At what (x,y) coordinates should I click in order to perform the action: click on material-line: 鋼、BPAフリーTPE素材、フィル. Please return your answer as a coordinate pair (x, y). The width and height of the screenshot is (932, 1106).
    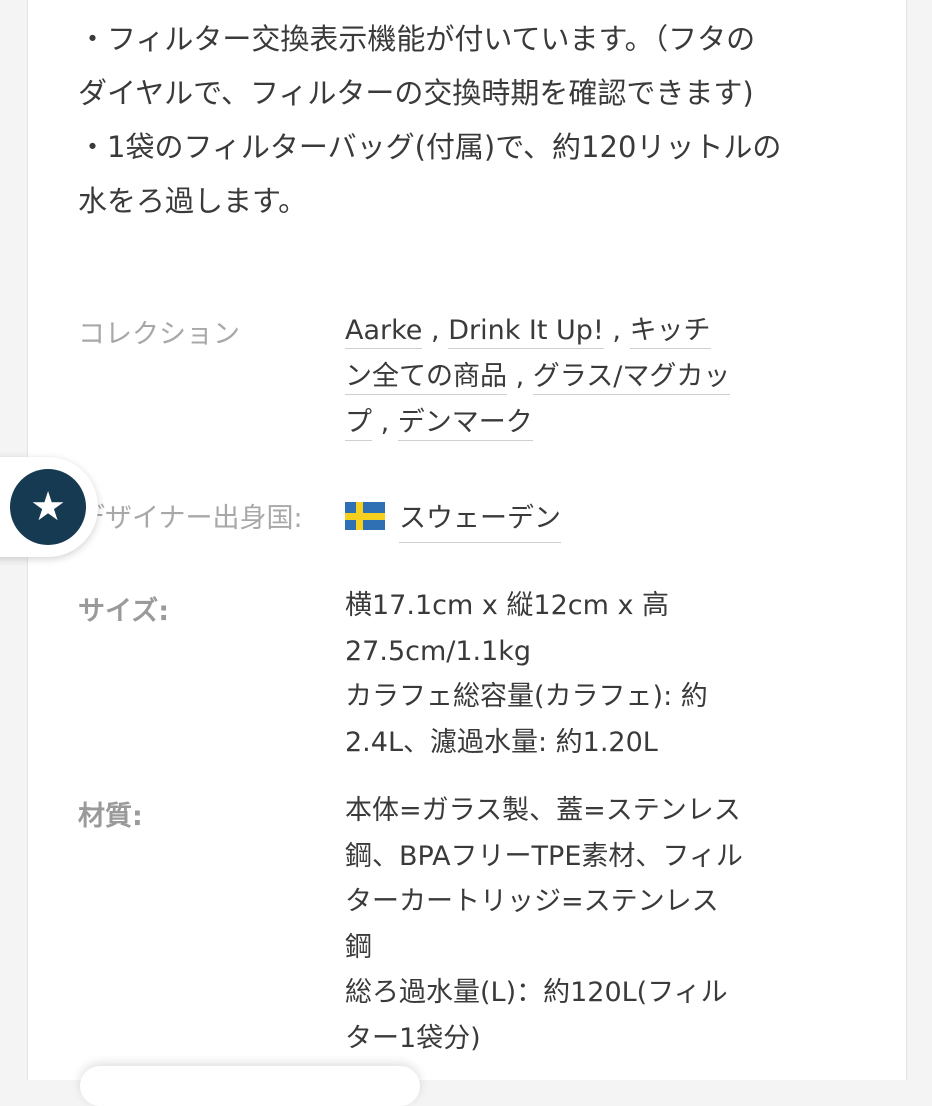
    Looking at the image, I should click on (544, 856).